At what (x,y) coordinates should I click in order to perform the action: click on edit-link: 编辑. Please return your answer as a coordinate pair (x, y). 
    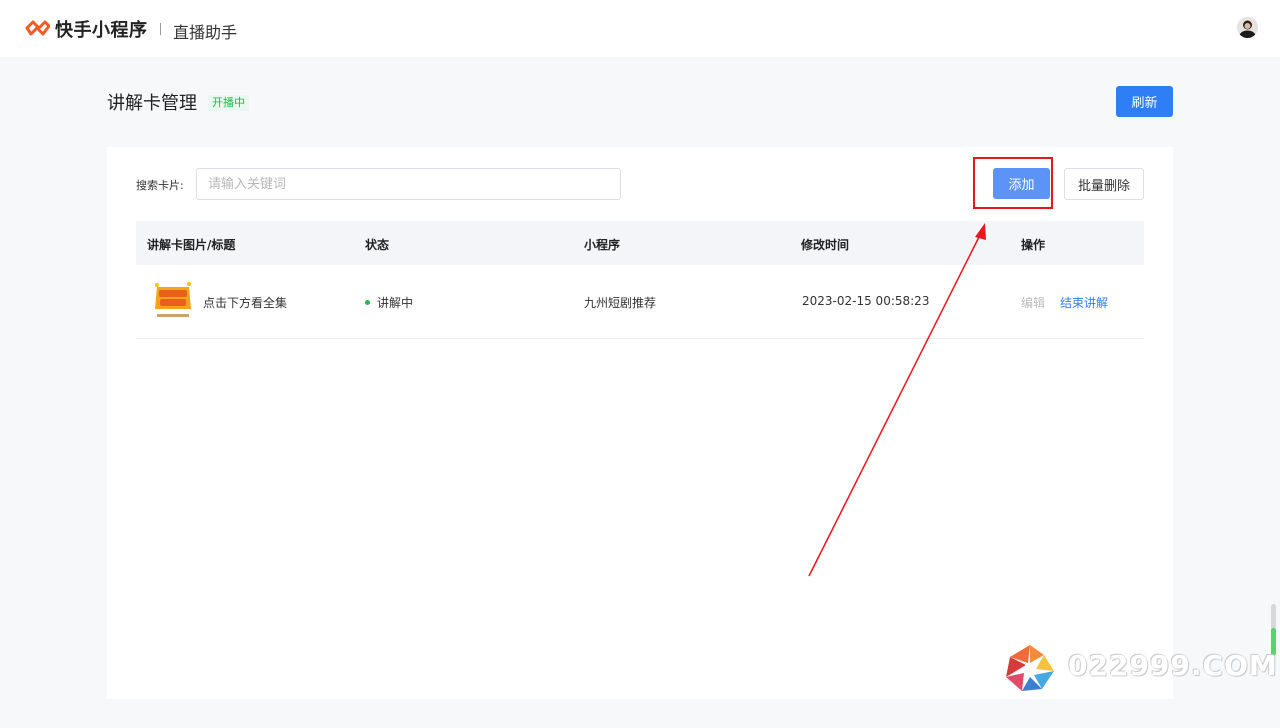
    Looking at the image, I should click on (1033, 302).